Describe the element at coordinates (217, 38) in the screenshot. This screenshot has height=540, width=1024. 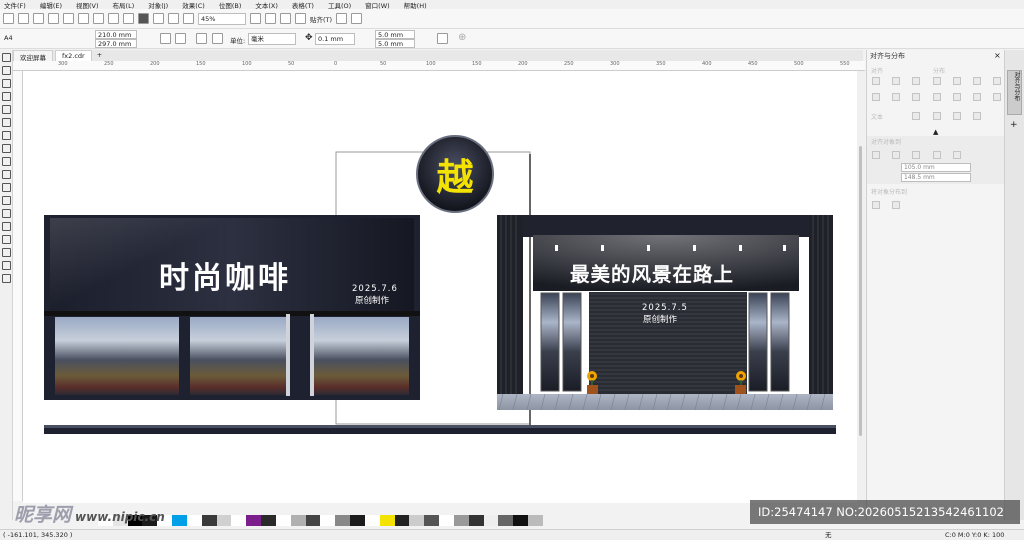
I see `current-page-icon` at that location.